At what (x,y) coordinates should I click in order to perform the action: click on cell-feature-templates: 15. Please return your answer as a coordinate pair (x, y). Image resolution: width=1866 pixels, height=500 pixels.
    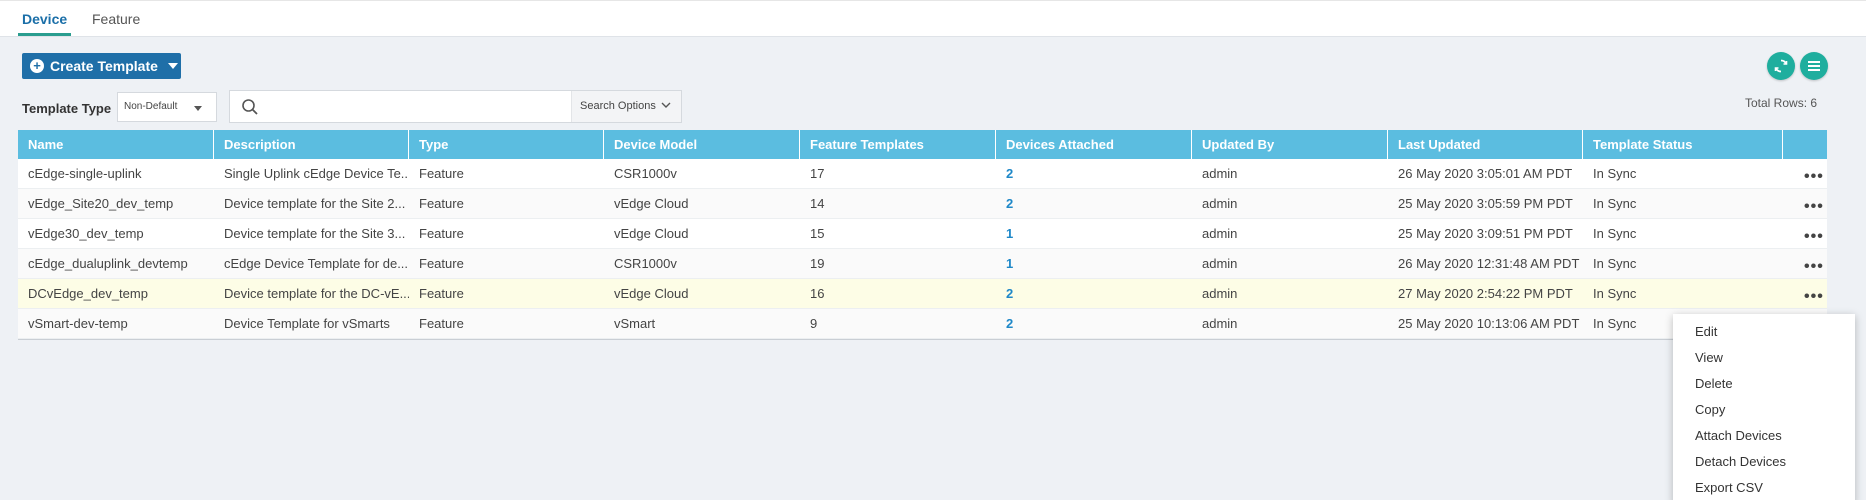
    Looking at the image, I should click on (817, 233).